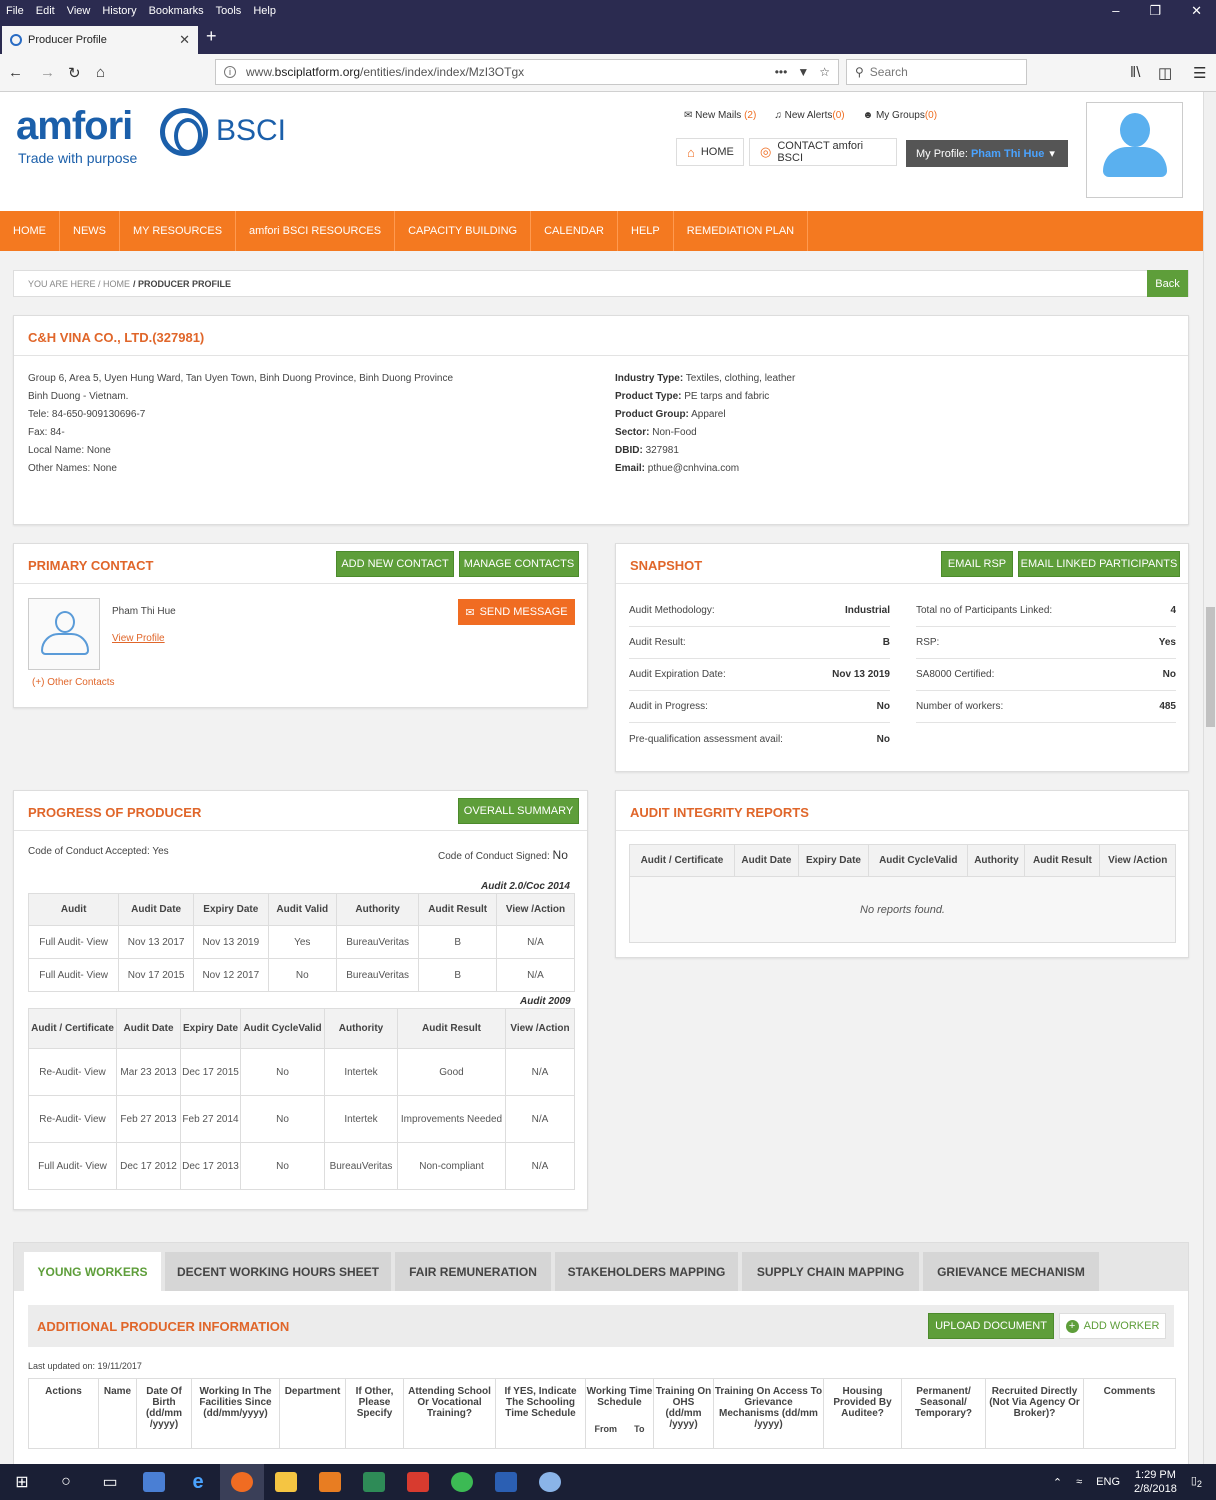 This screenshot has height=1500, width=1216. Describe the element at coordinates (110, 1482) in the screenshot. I see `task-view-icon: ▭` at that location.